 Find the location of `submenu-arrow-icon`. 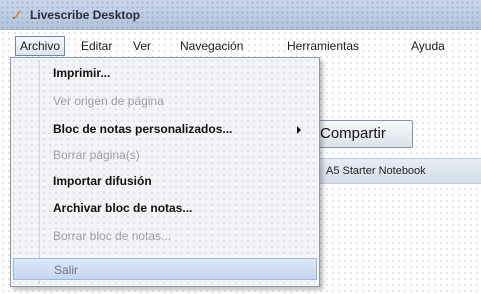

submenu-arrow-icon is located at coordinates (299, 130).